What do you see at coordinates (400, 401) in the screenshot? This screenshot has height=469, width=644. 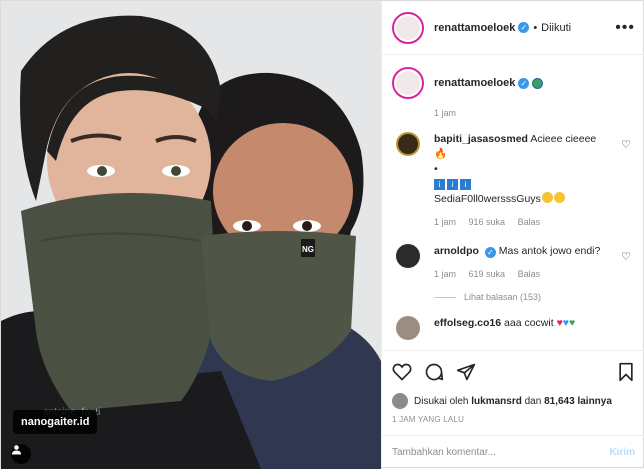 I see `liker-avatar` at bounding box center [400, 401].